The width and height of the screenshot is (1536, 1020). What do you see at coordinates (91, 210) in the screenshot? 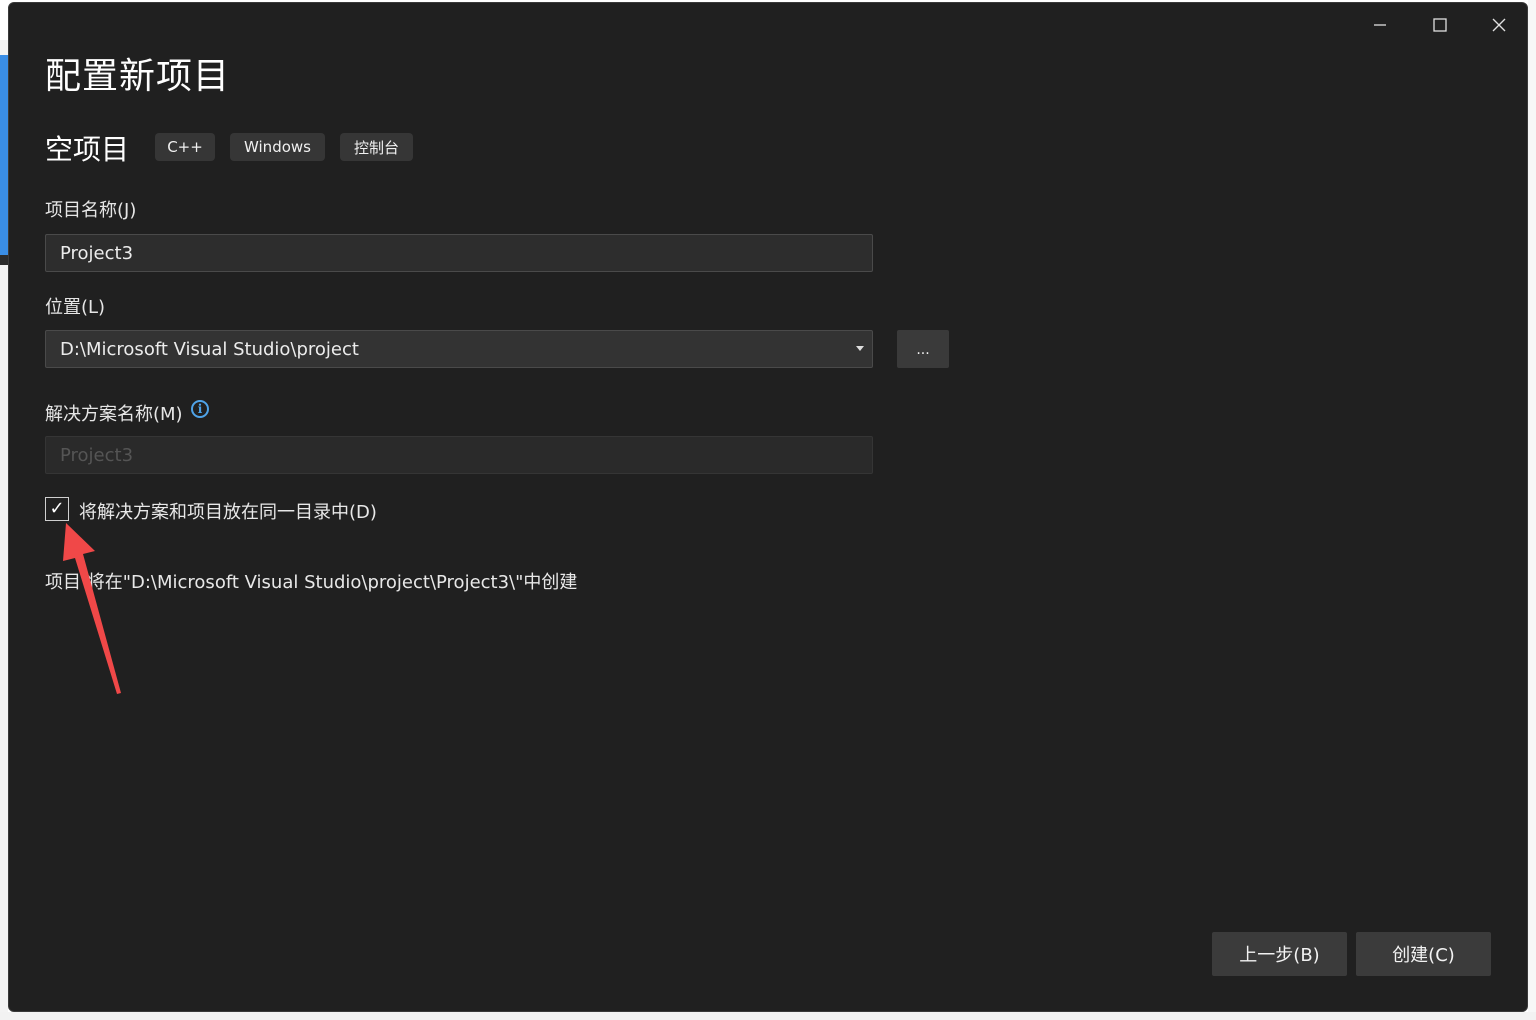
I see `project-name-label: 项目名称(J)` at bounding box center [91, 210].